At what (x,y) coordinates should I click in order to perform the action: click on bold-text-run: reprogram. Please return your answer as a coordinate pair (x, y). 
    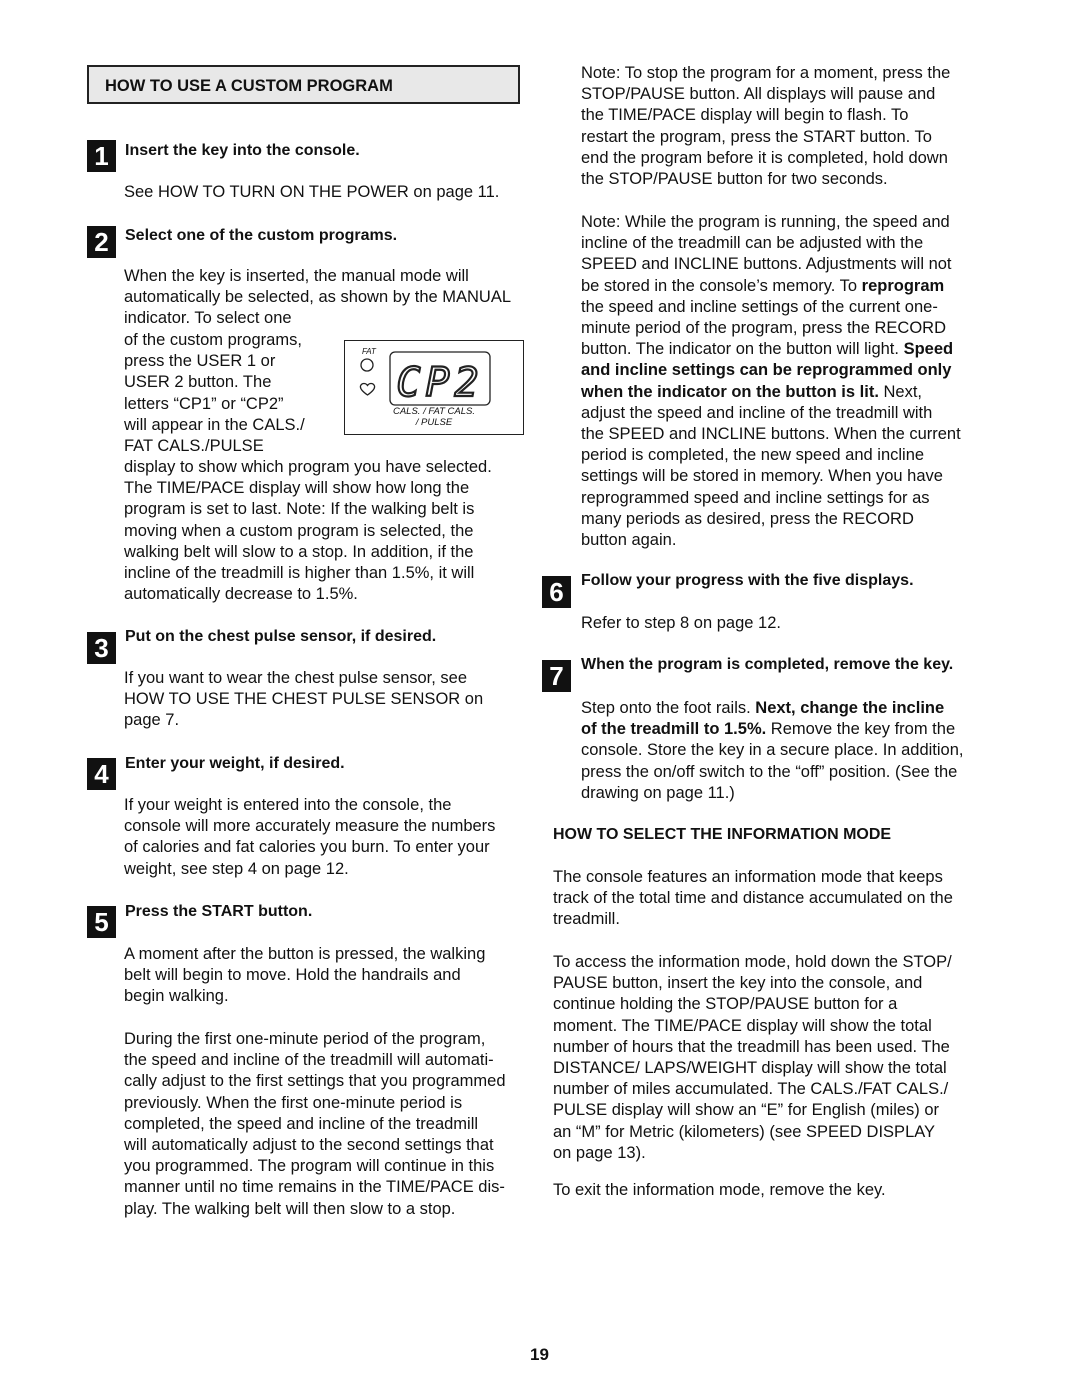
    Looking at the image, I should click on (903, 285).